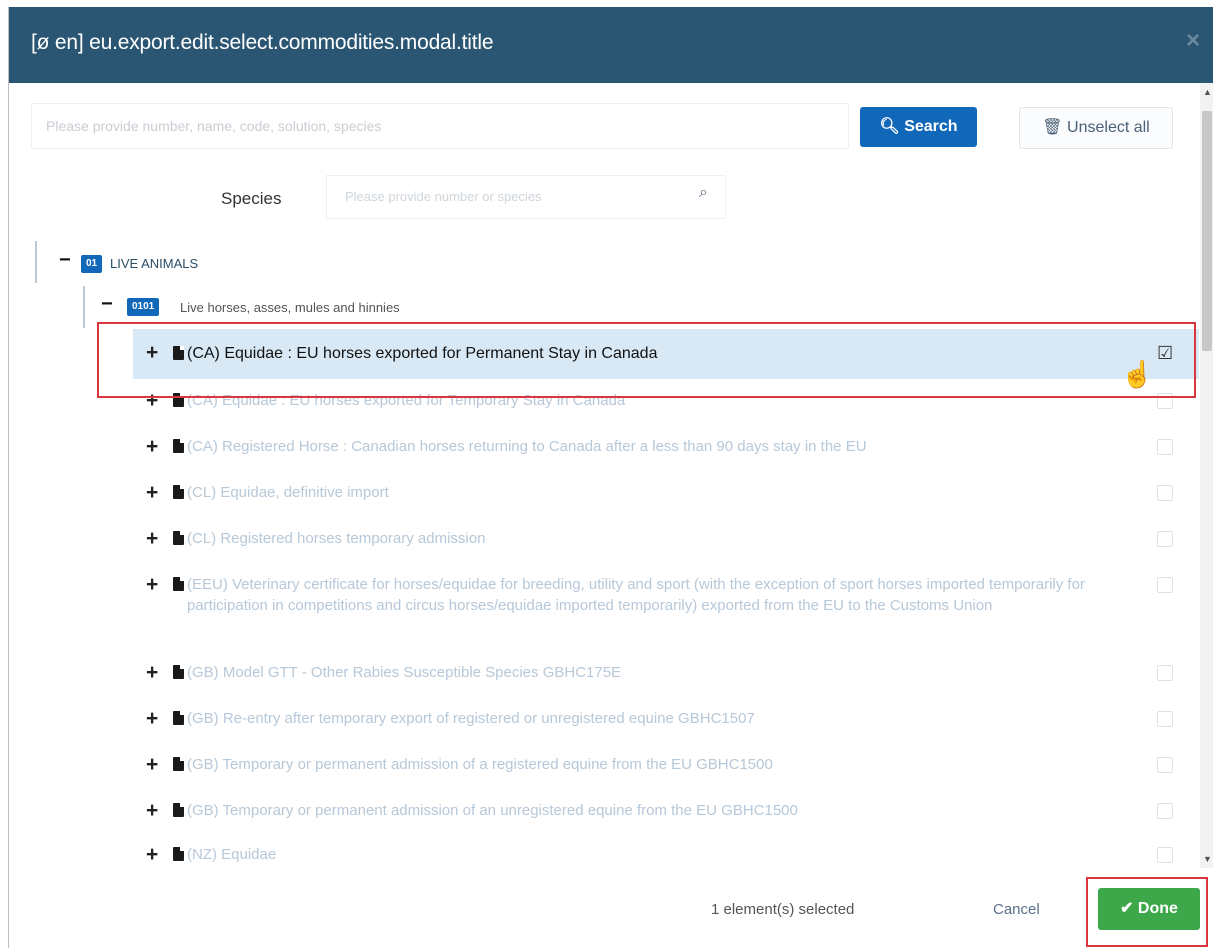 The width and height of the screenshot is (1213, 948). I want to click on scroll-down-icon: ▼, so click(1207, 859).